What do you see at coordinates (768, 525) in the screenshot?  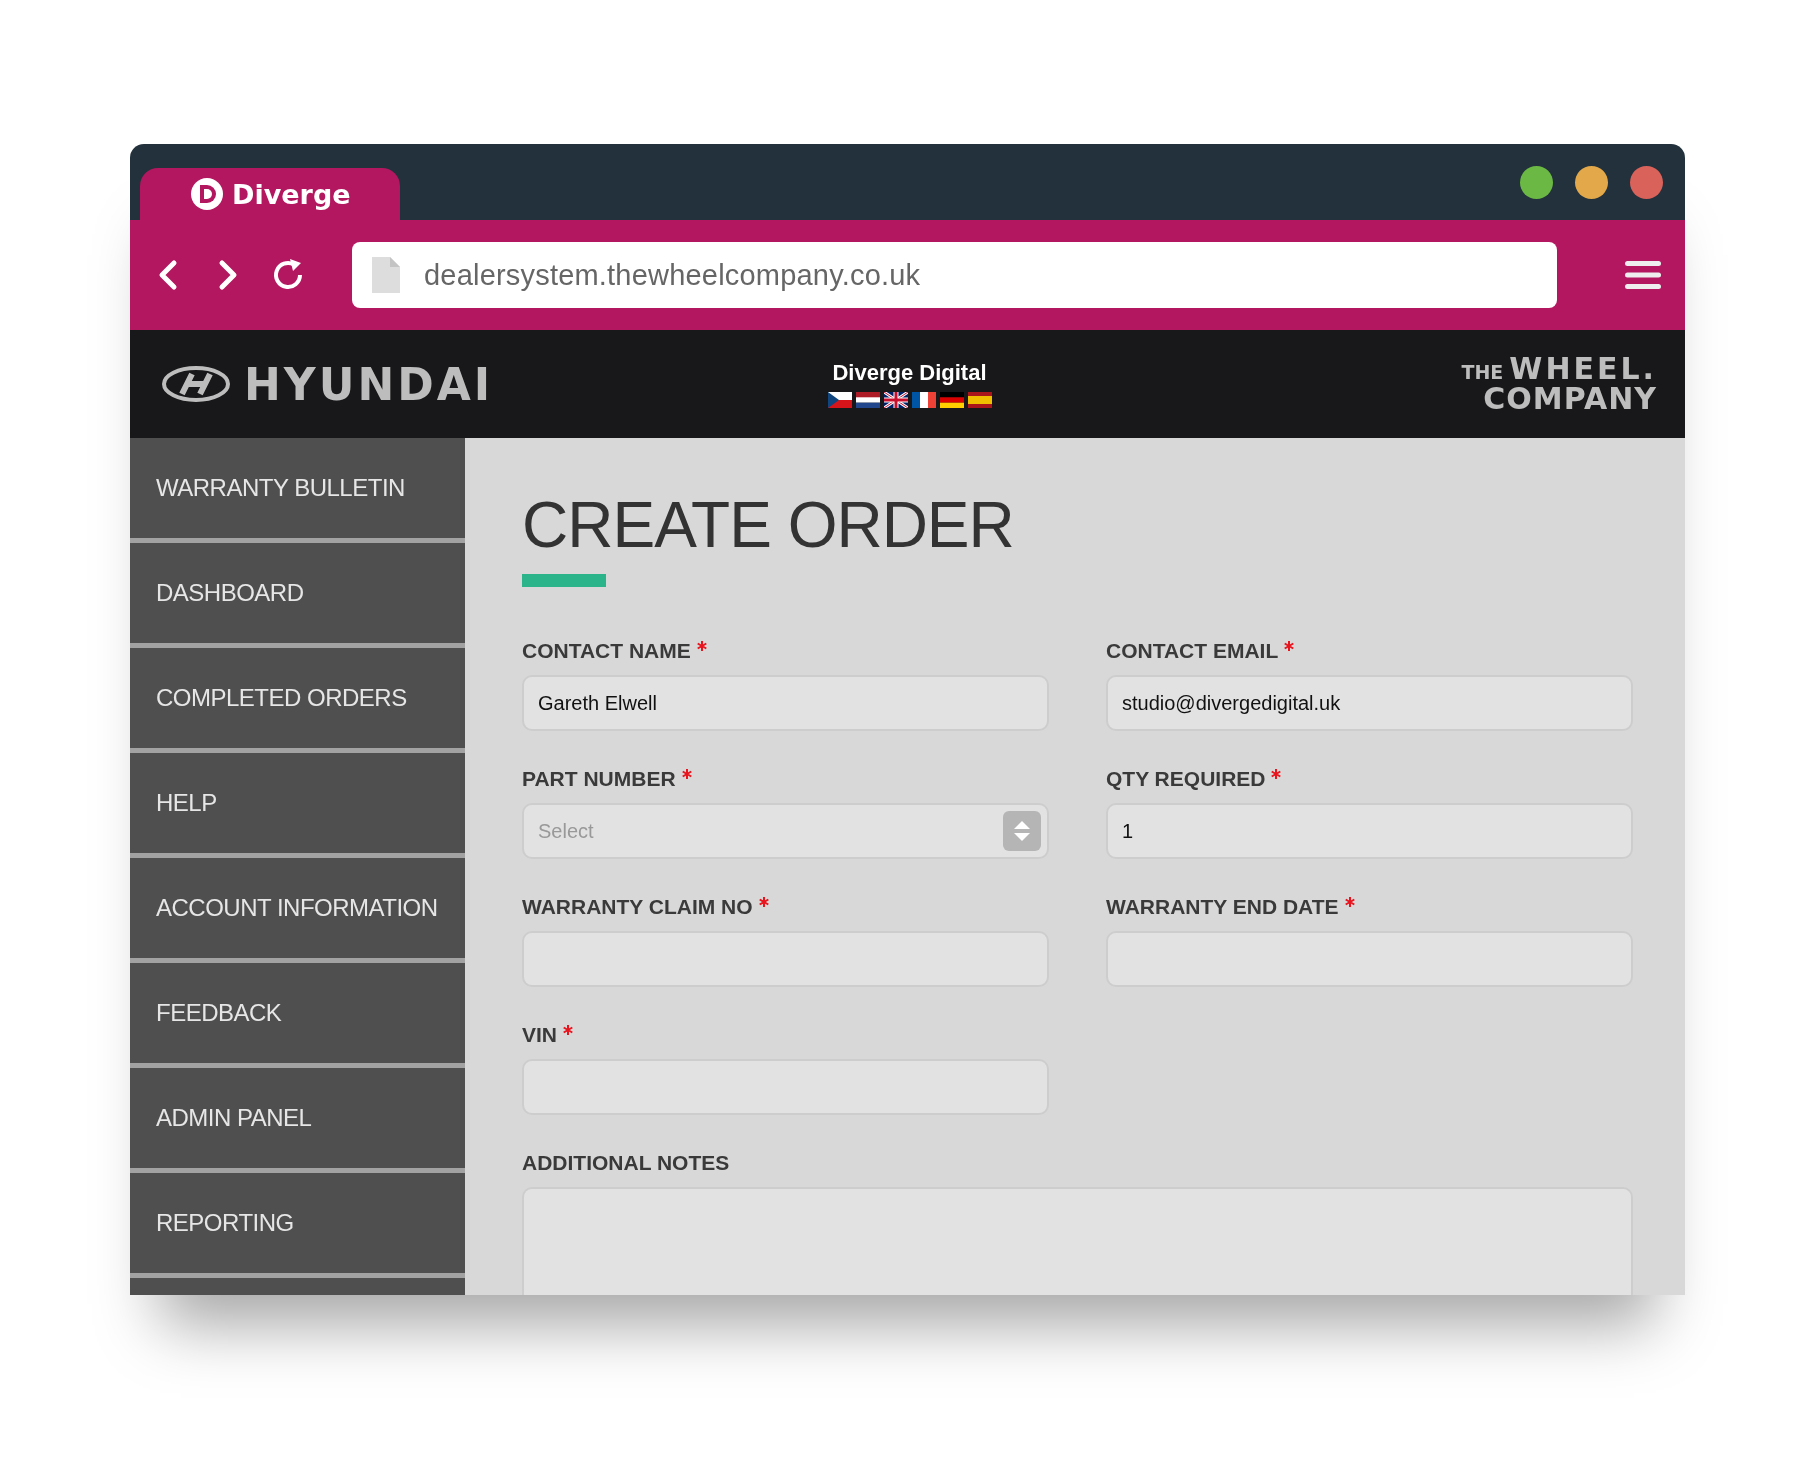 I see `page-title: CREATE ORDER` at bounding box center [768, 525].